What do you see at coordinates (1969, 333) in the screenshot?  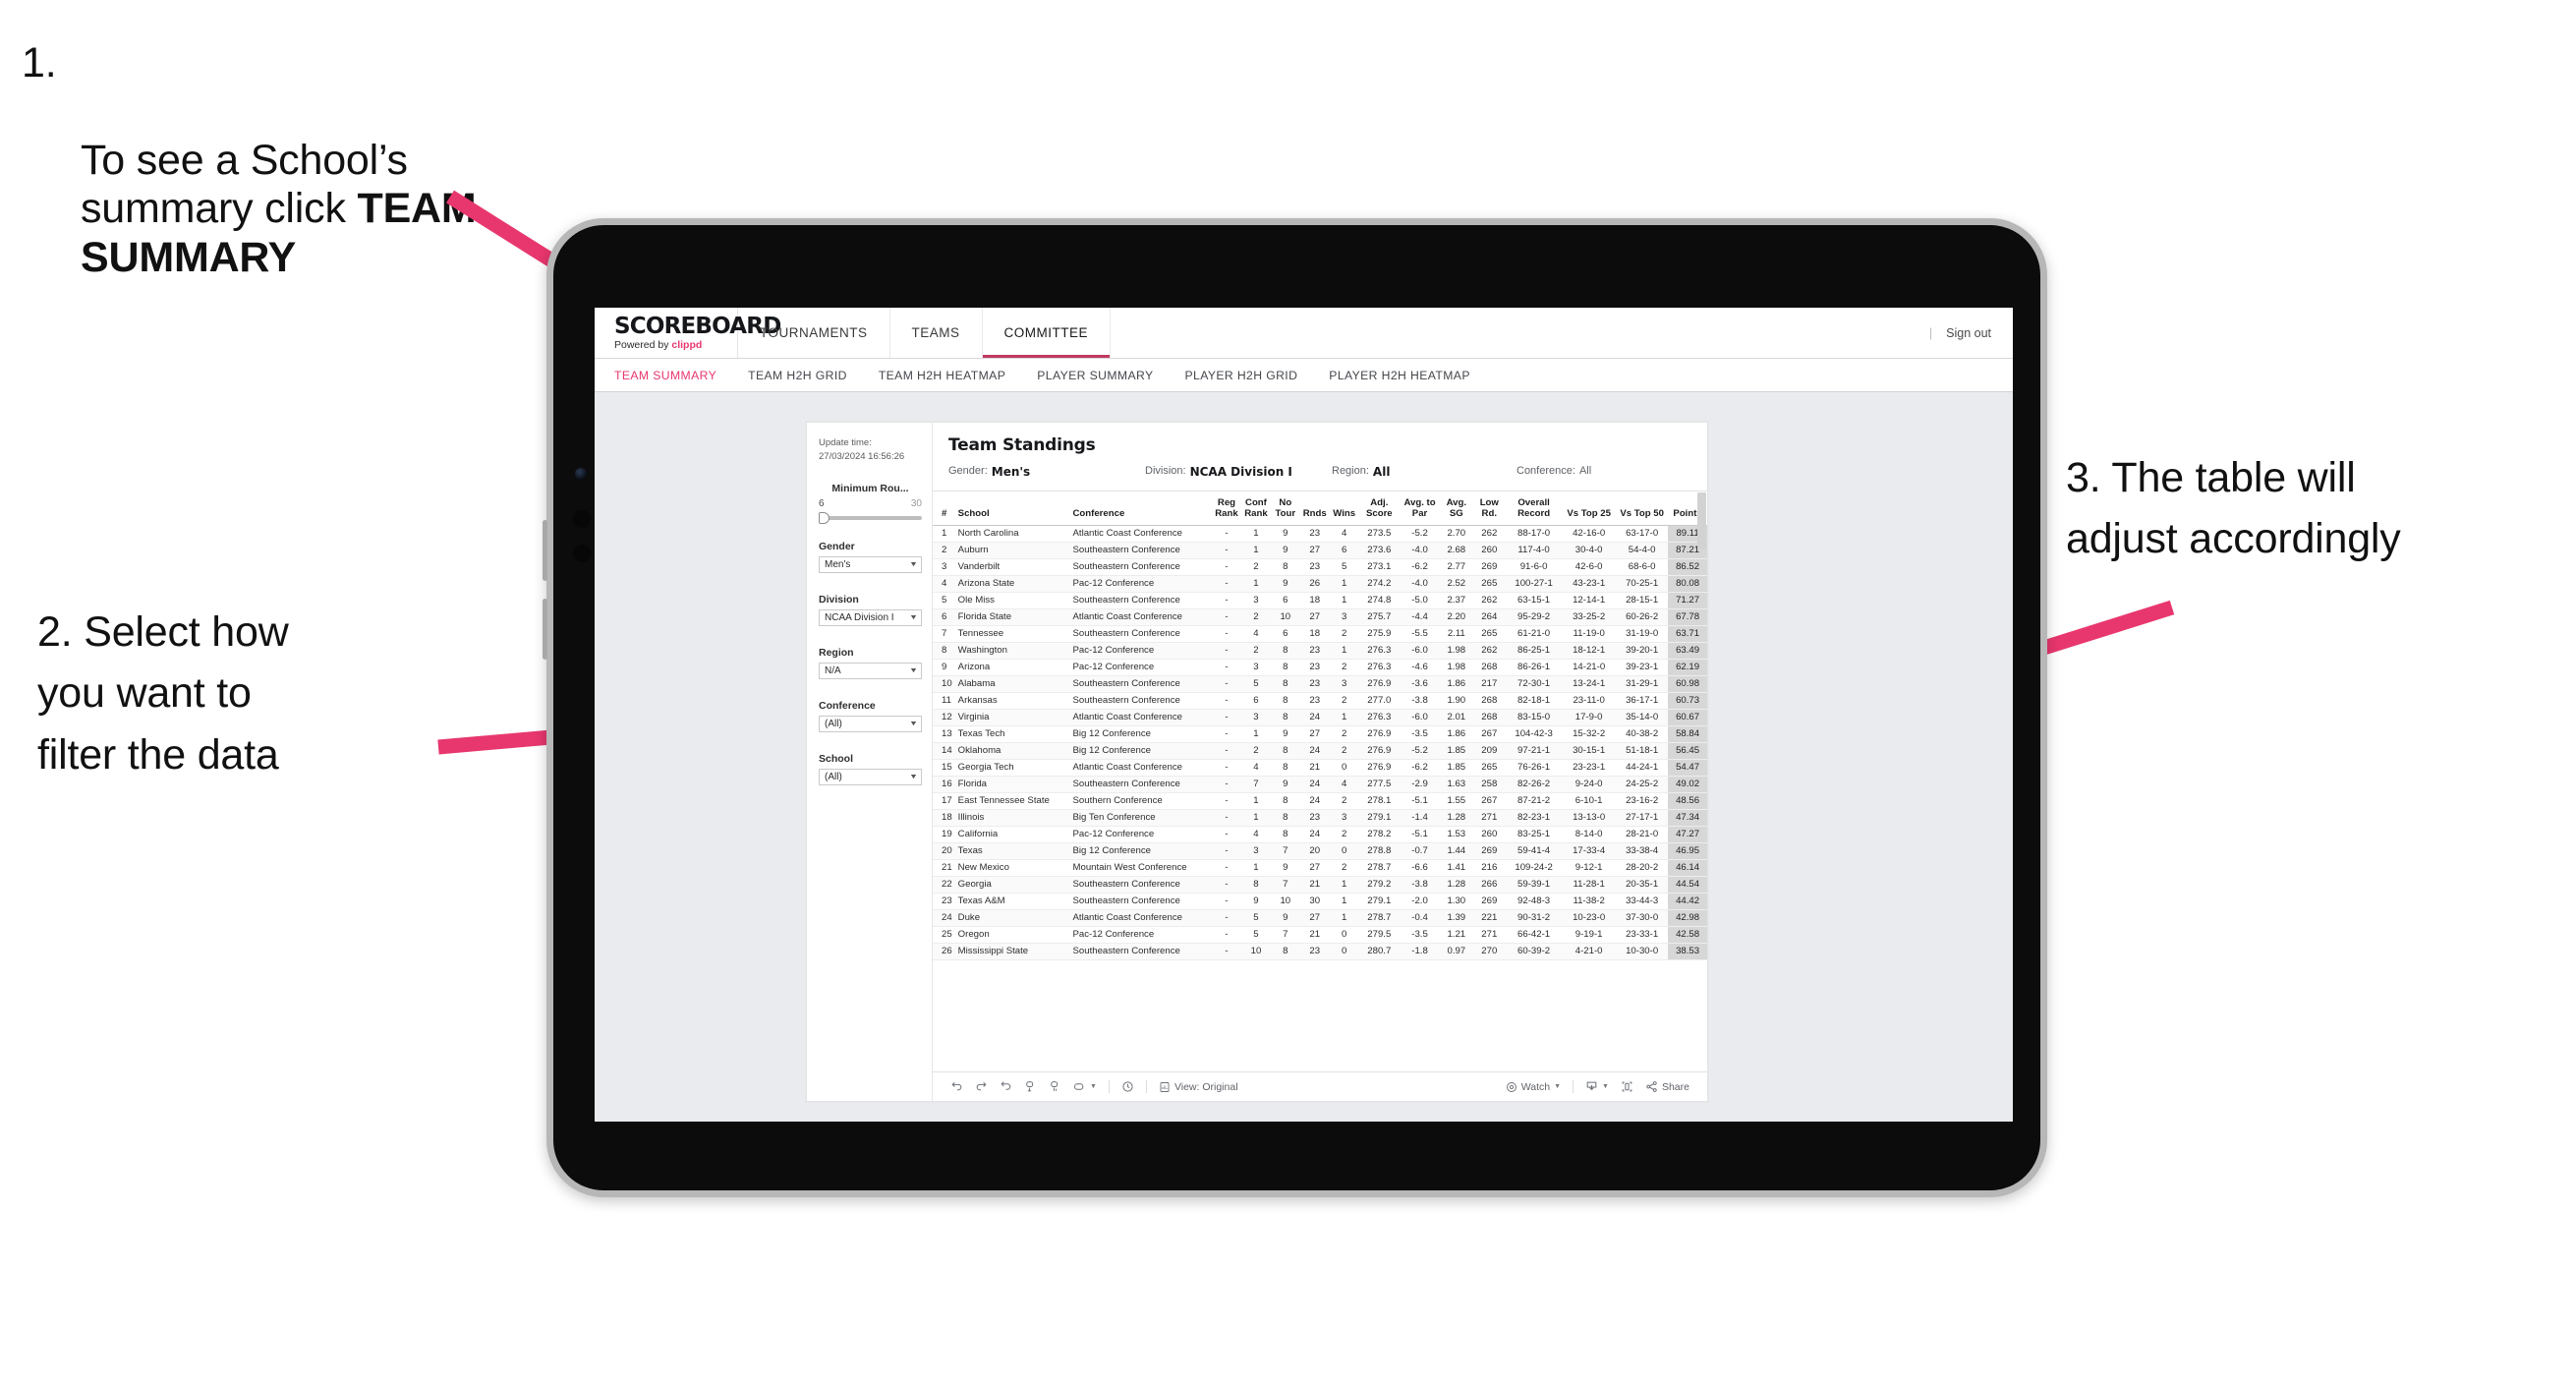 I see `sign-out-link: Sign out` at bounding box center [1969, 333].